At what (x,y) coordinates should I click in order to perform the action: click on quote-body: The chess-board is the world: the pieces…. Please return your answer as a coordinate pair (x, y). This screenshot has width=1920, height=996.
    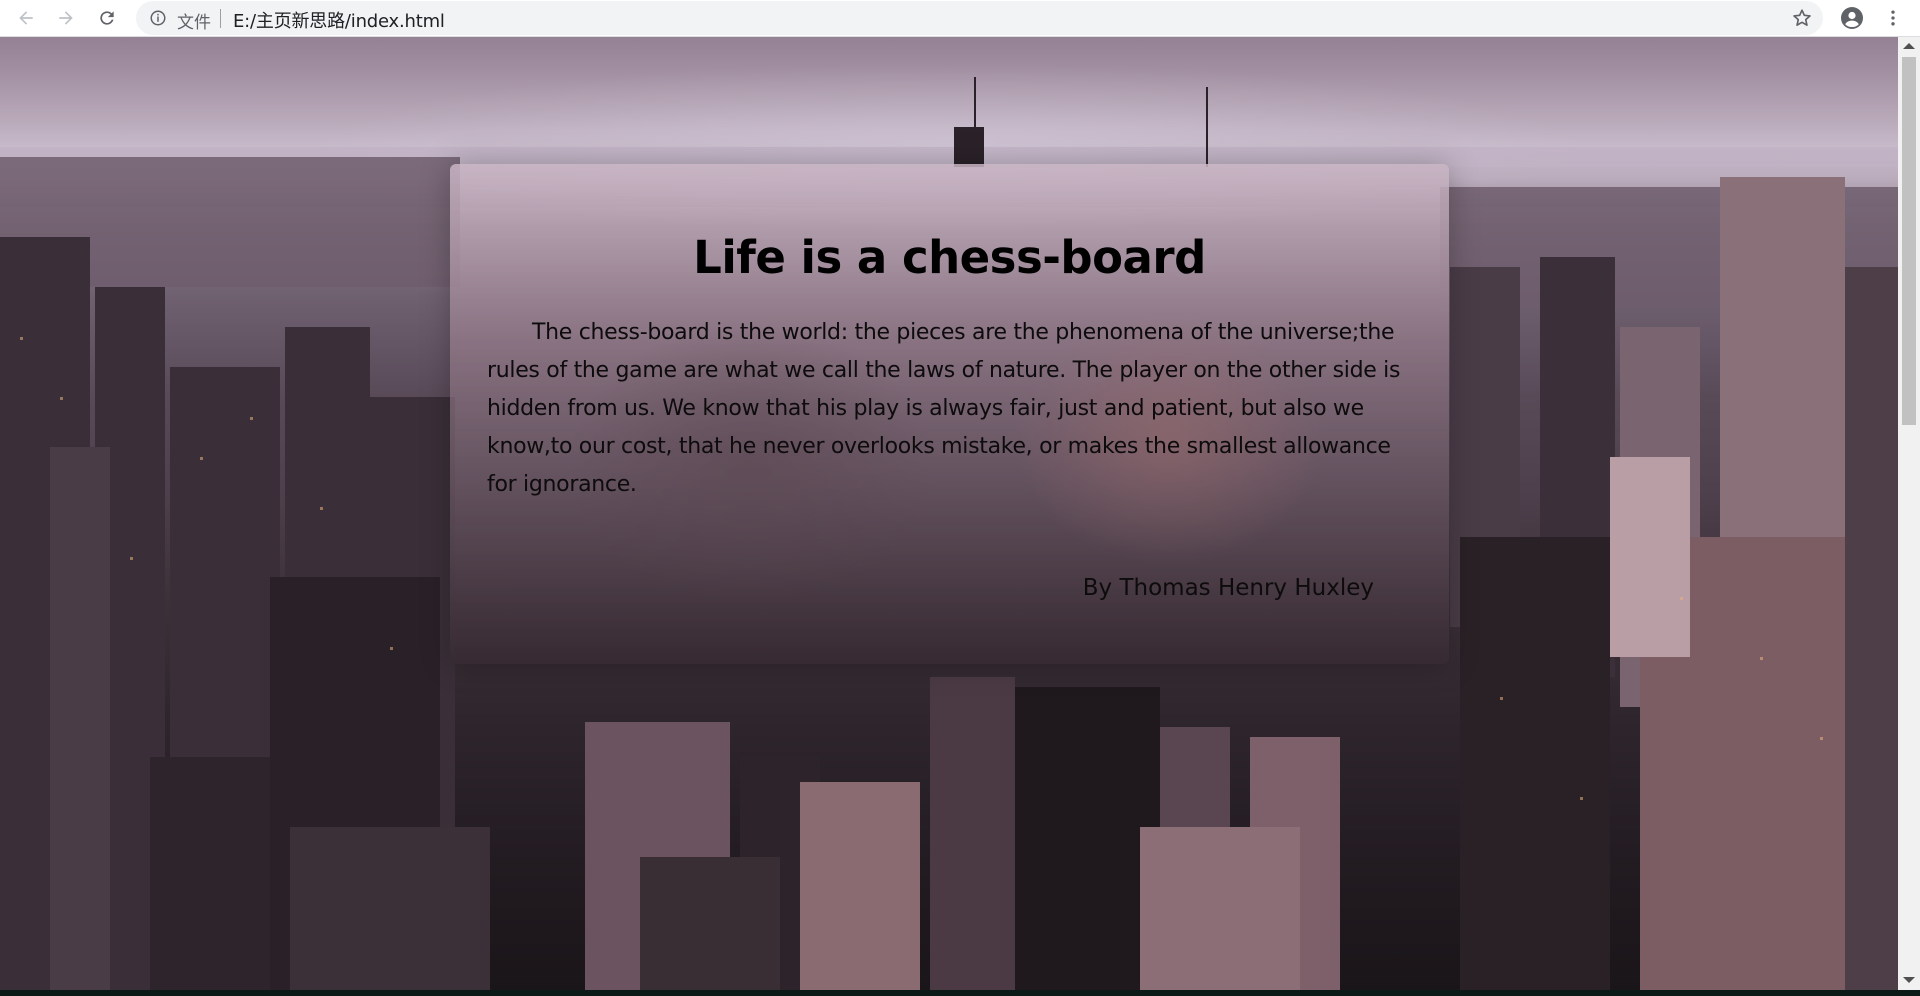
    Looking at the image, I should click on (944, 408).